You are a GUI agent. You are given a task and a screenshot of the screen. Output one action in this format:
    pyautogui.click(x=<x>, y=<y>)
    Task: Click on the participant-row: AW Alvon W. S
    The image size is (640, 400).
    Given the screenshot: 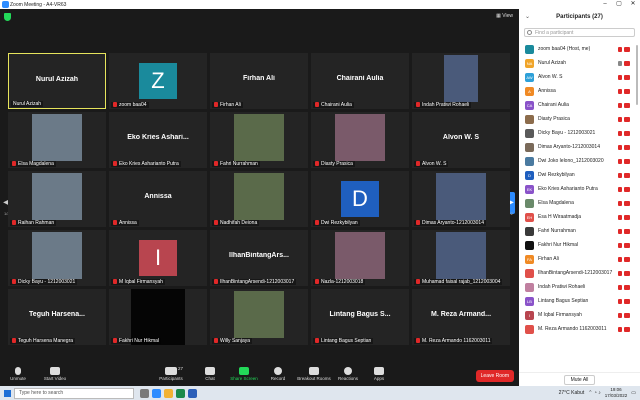 What is the action you would take?
    pyautogui.click(x=579, y=77)
    